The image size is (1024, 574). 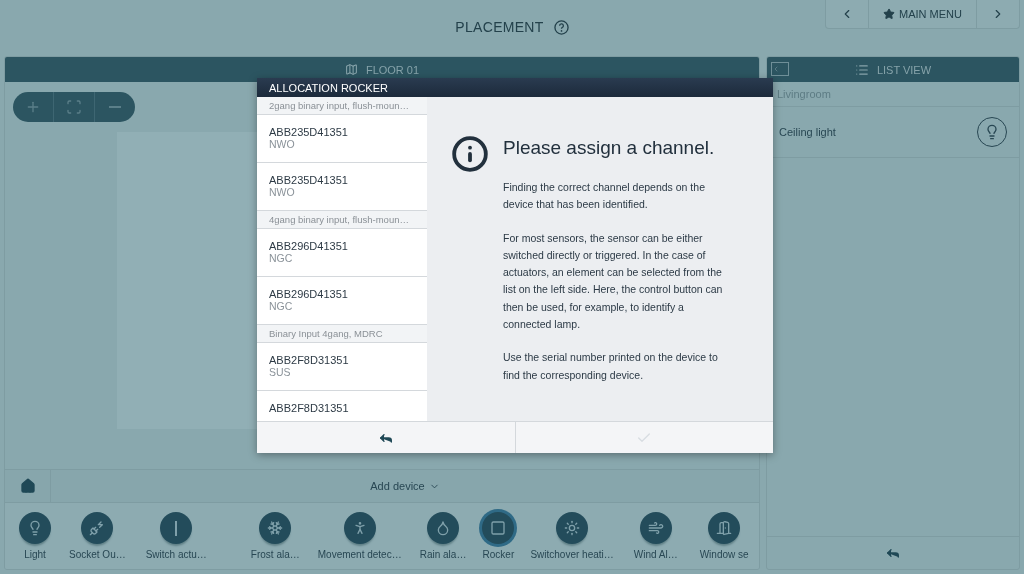 What do you see at coordinates (176, 528) in the screenshot?
I see `switch-icon` at bounding box center [176, 528].